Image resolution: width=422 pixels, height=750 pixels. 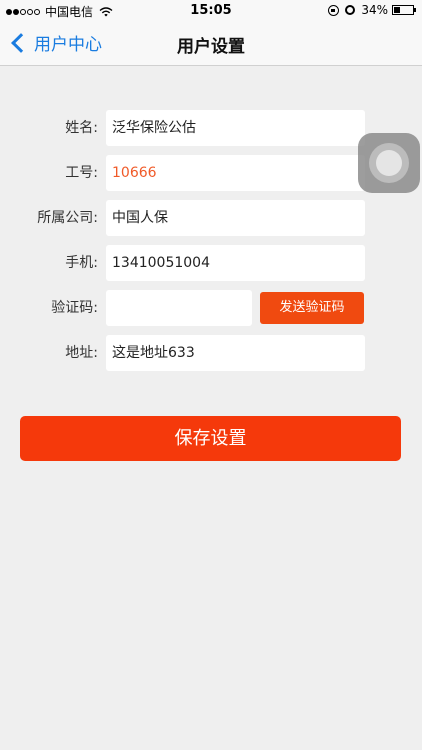 I want to click on status-right: 34%, so click(x=372, y=10).